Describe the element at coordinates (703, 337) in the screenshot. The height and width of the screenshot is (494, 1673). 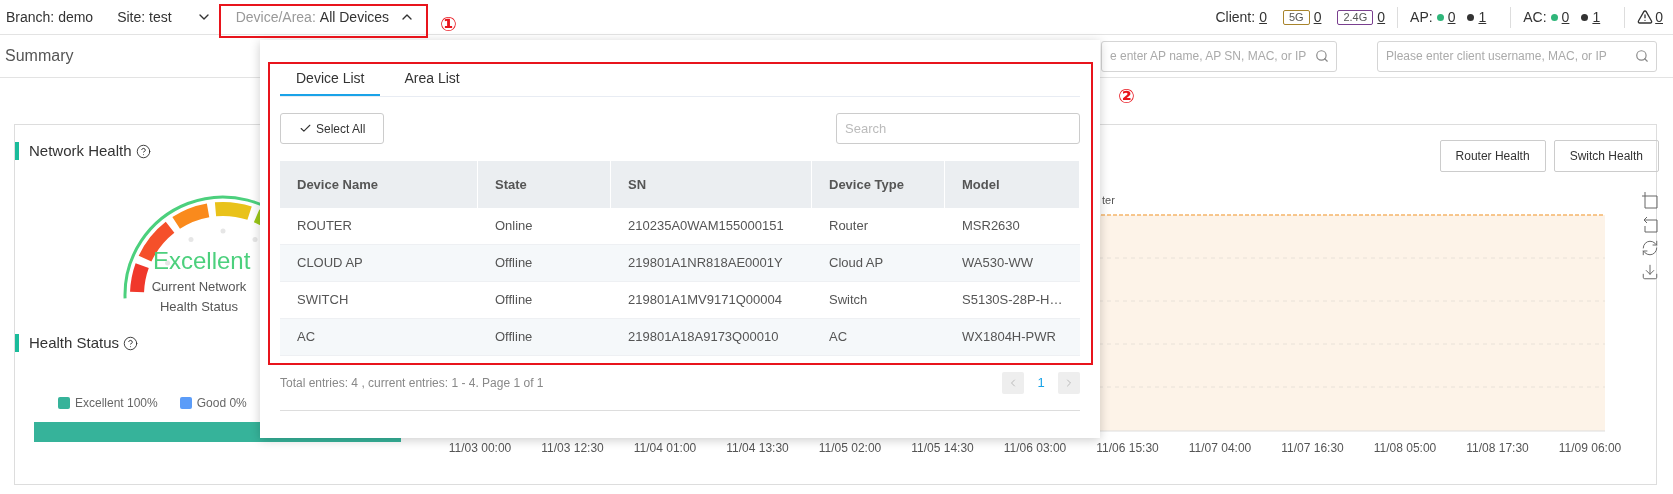
I see `table-cell-text: 219801A18A9173Q00010` at that location.